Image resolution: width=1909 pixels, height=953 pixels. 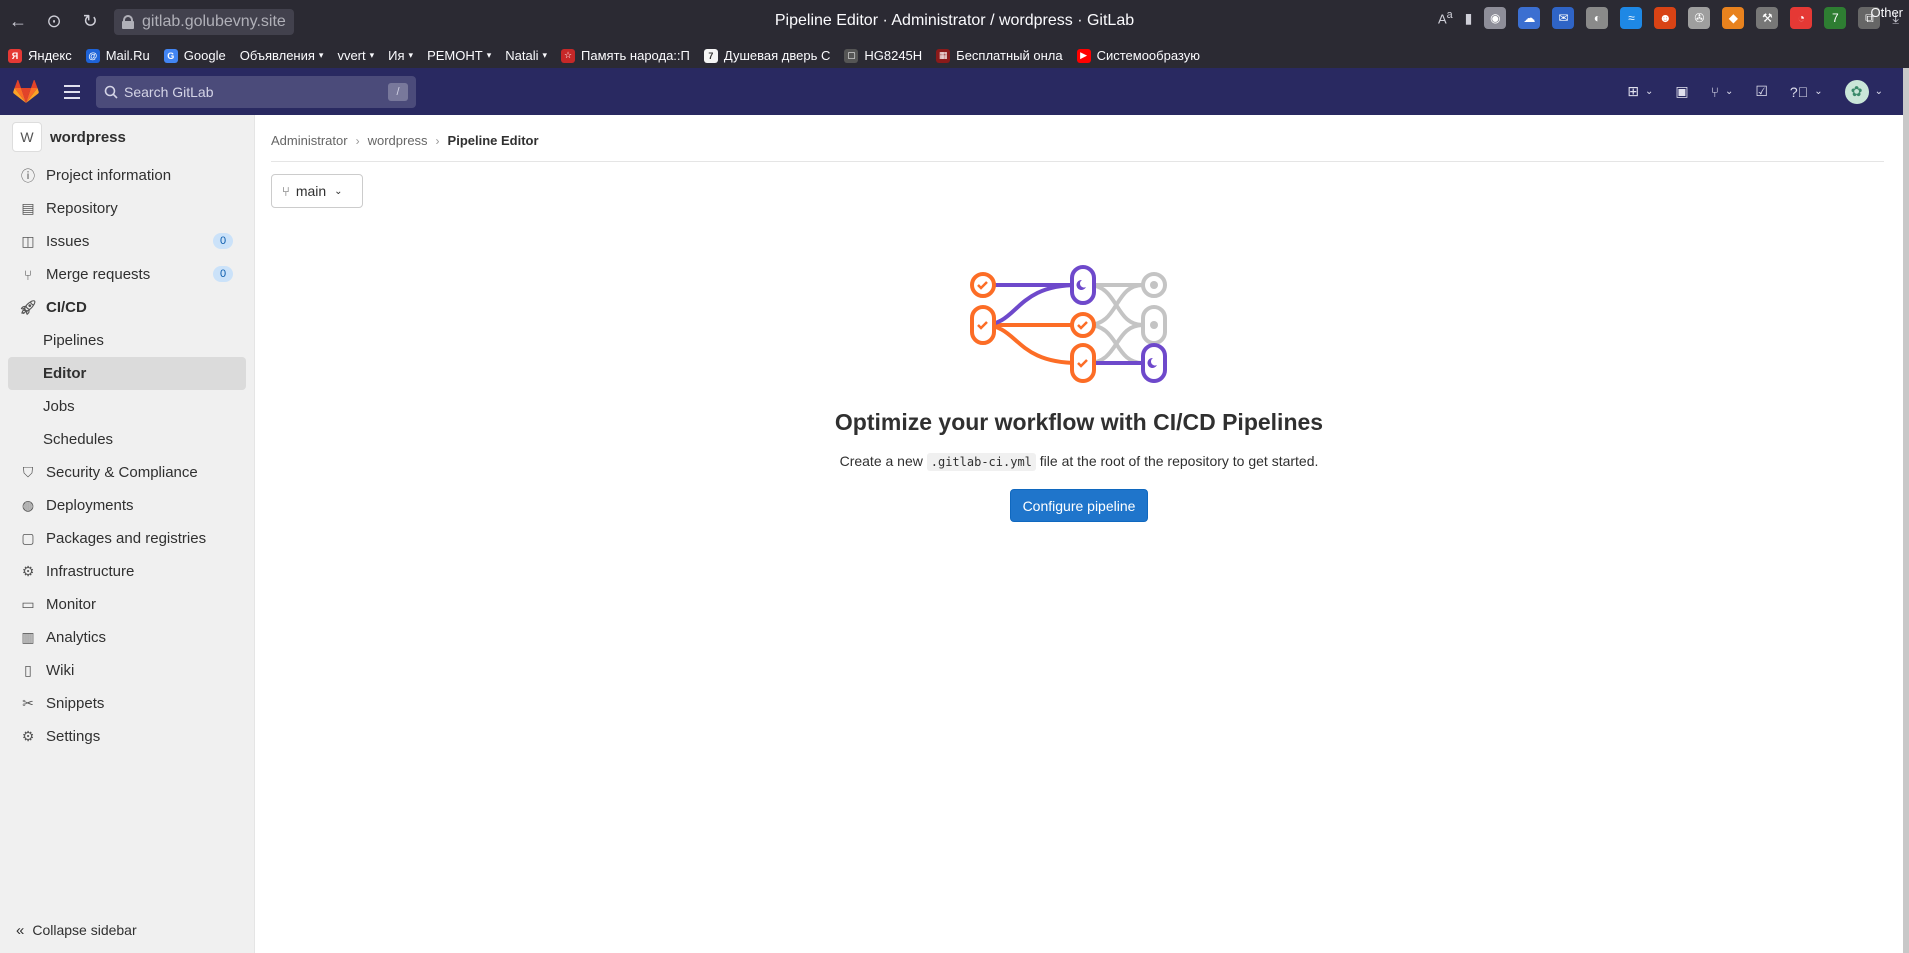 What do you see at coordinates (127, 637) in the screenshot?
I see `sidebar-item-analytics: ▥ Analytics` at bounding box center [127, 637].